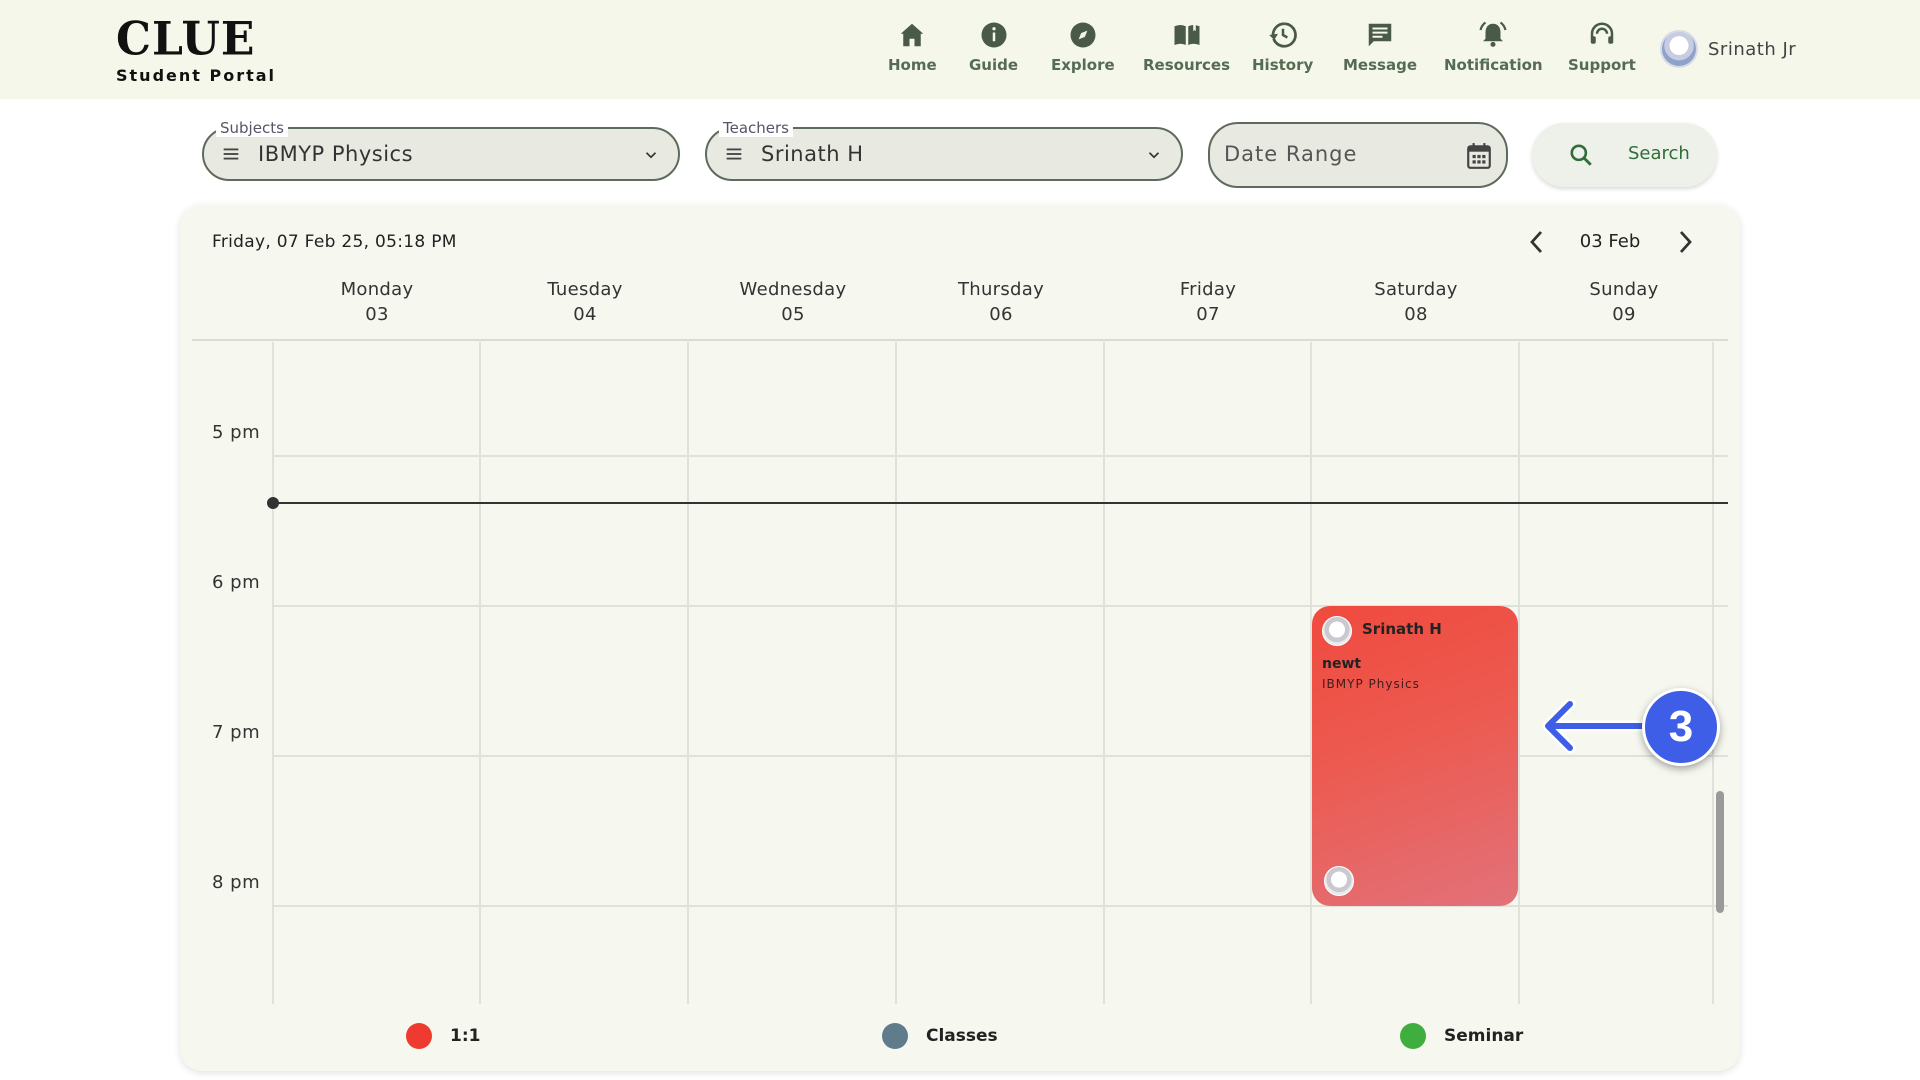 This screenshot has width=1920, height=1080. I want to click on teachers-select: Teachers Srinath H, so click(944, 150).